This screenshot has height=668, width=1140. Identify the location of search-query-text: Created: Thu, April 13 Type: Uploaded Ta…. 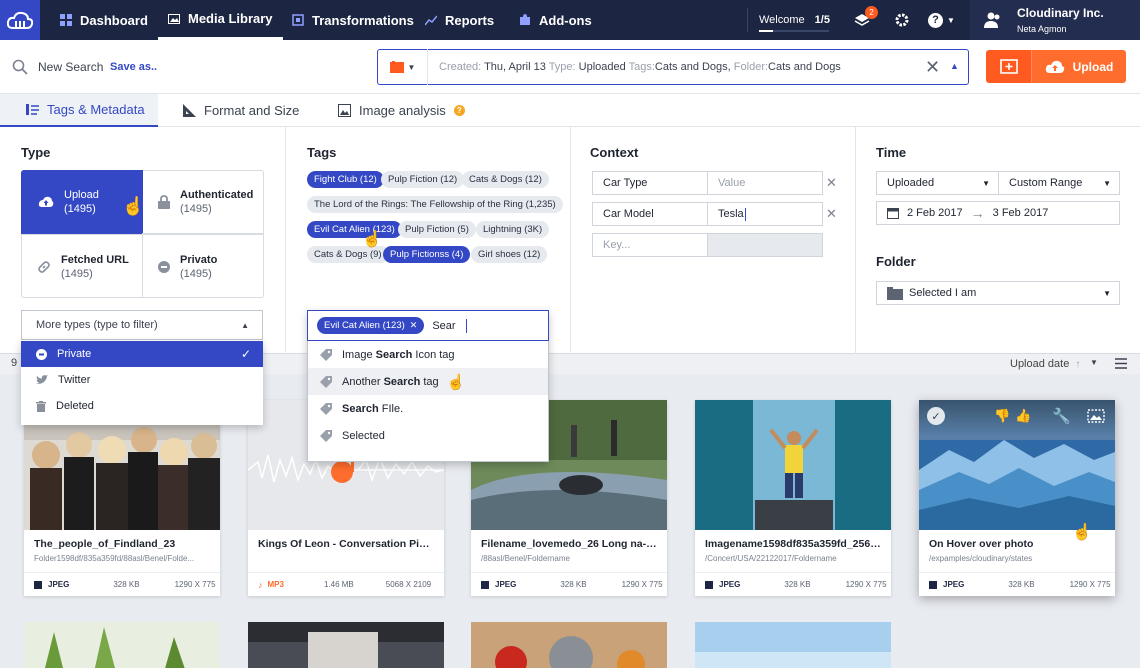
(634, 67).